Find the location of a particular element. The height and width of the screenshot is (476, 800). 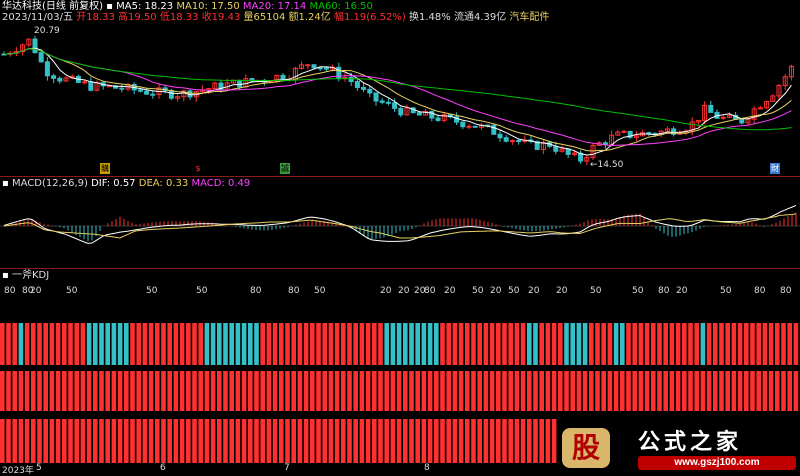

event-tag-finance: 財 is located at coordinates (775, 168).